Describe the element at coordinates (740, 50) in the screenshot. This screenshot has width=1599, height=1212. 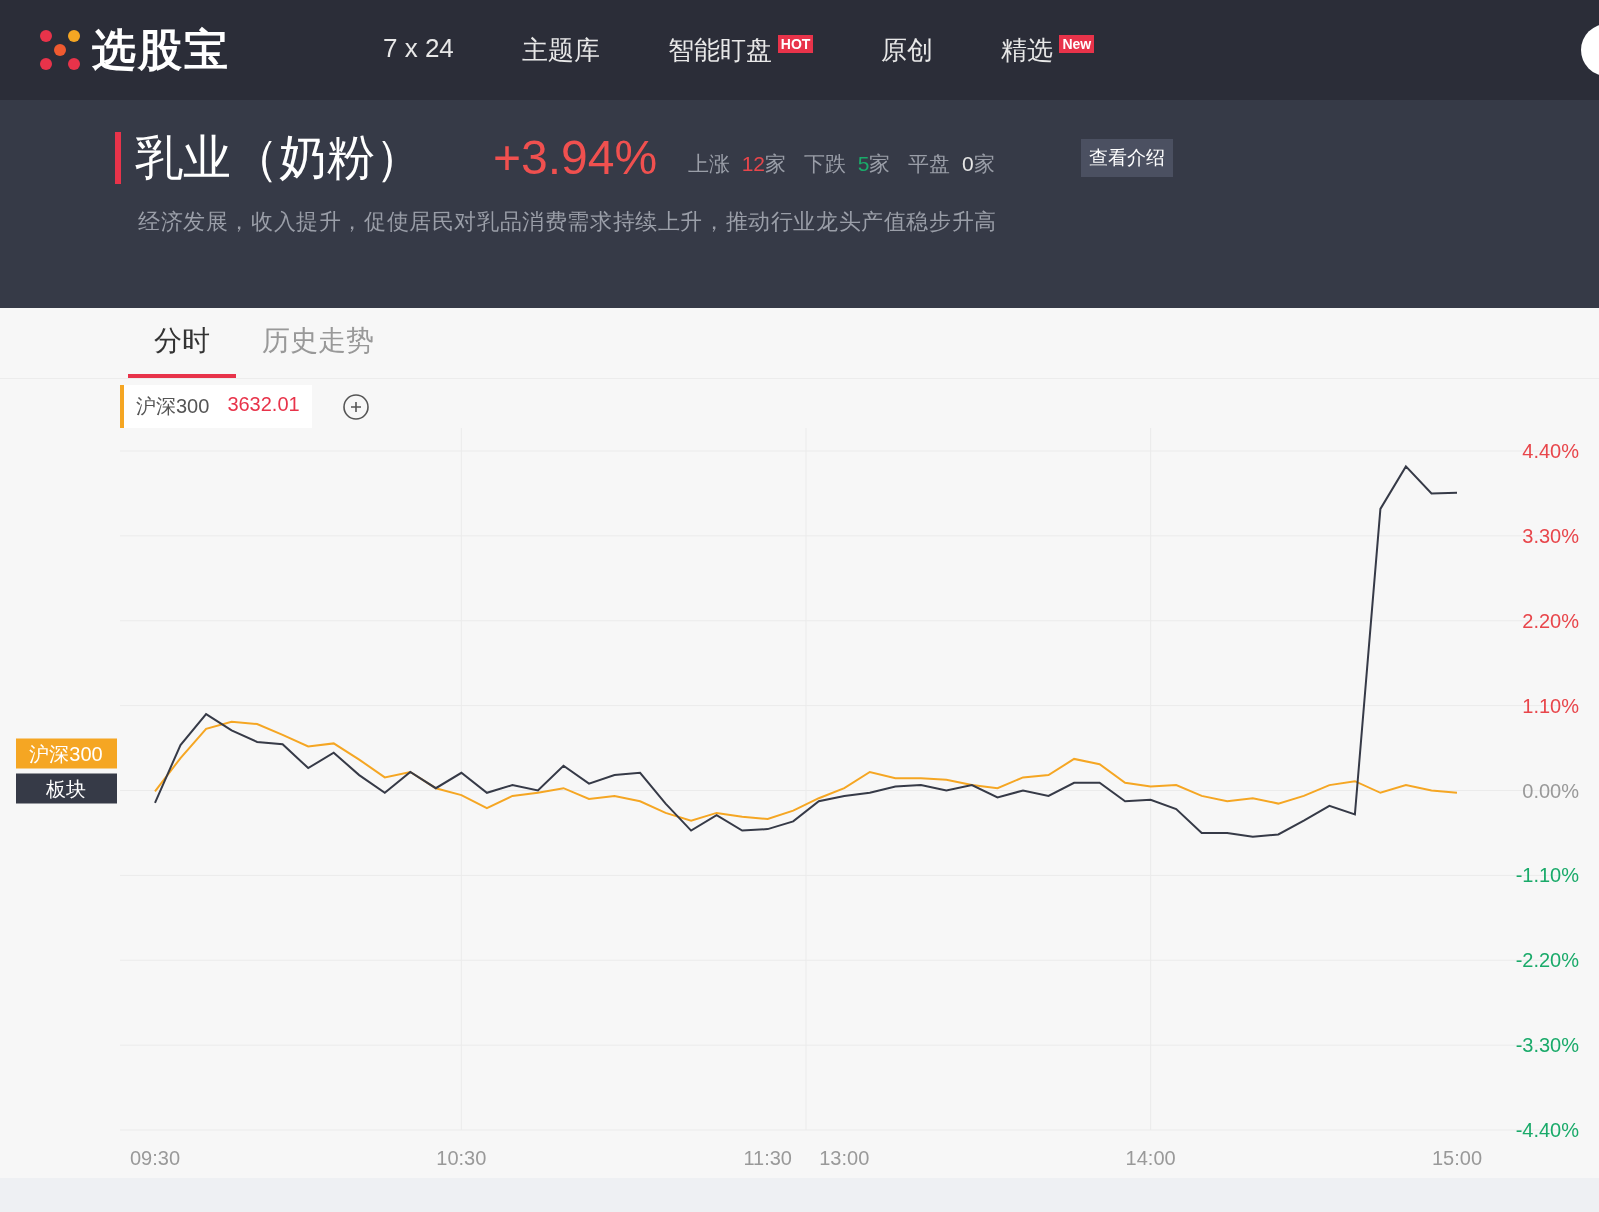
I see `nav-link: 智能盯盘 HOT` at that location.